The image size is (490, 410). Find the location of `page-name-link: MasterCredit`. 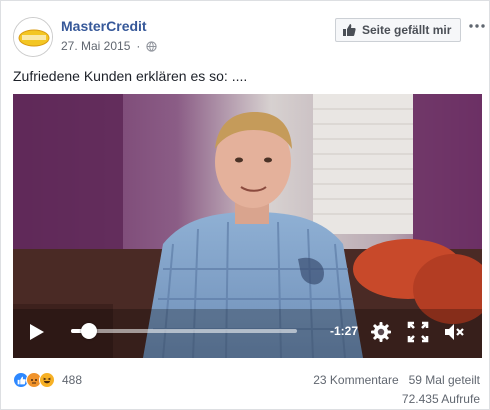

page-name-link: MasterCredit is located at coordinates (104, 26).